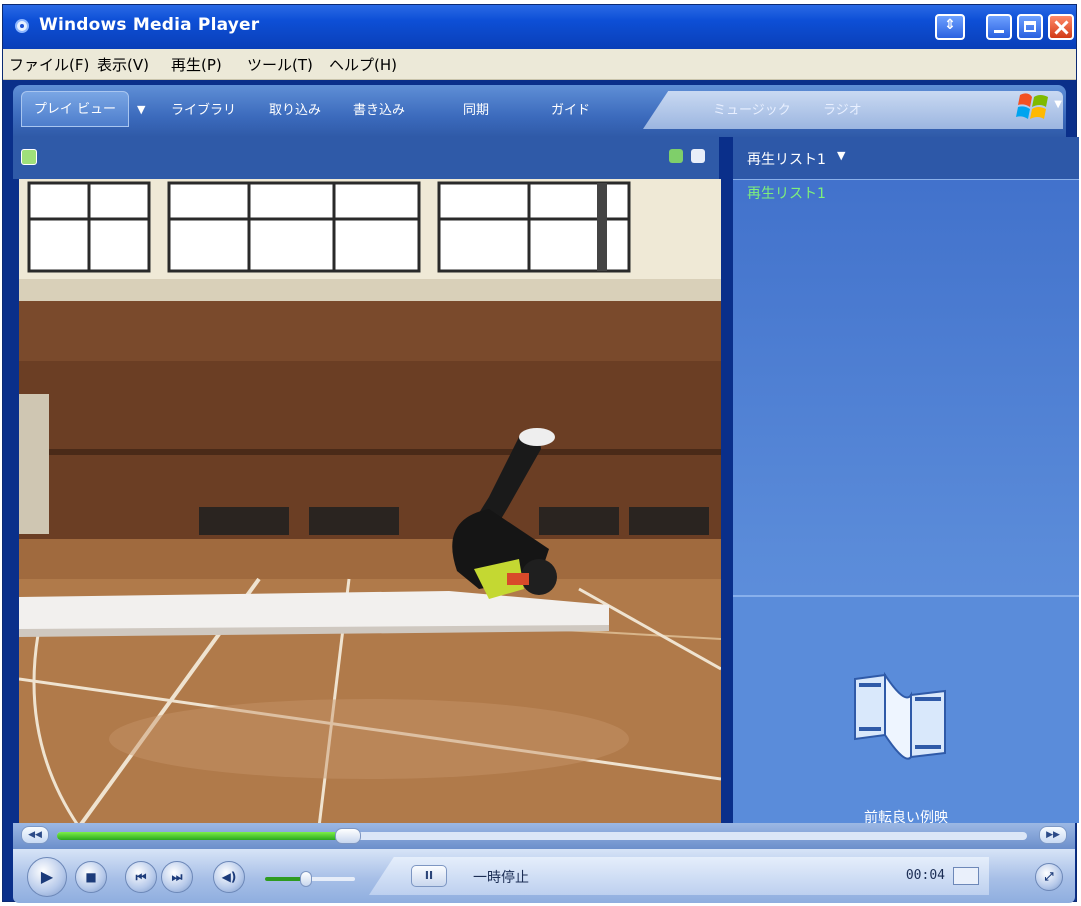 The image size is (1081, 906). Describe the element at coordinates (202, 836) in the screenshot. I see `seek-progress-fill` at that location.